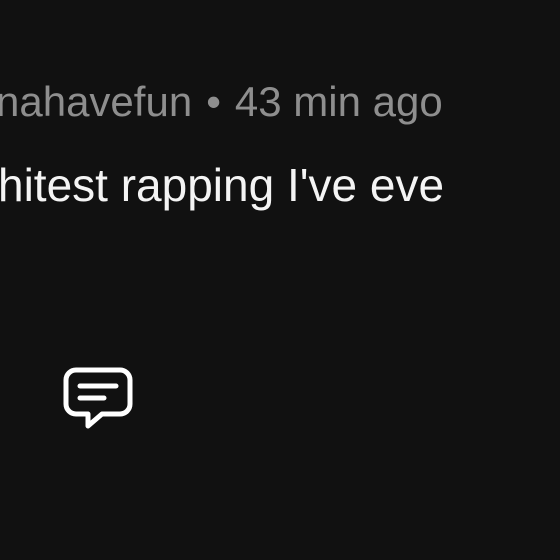 The image size is (560, 560). I want to click on comment-meta: nahavefun • 43 min ago, so click(221, 102).